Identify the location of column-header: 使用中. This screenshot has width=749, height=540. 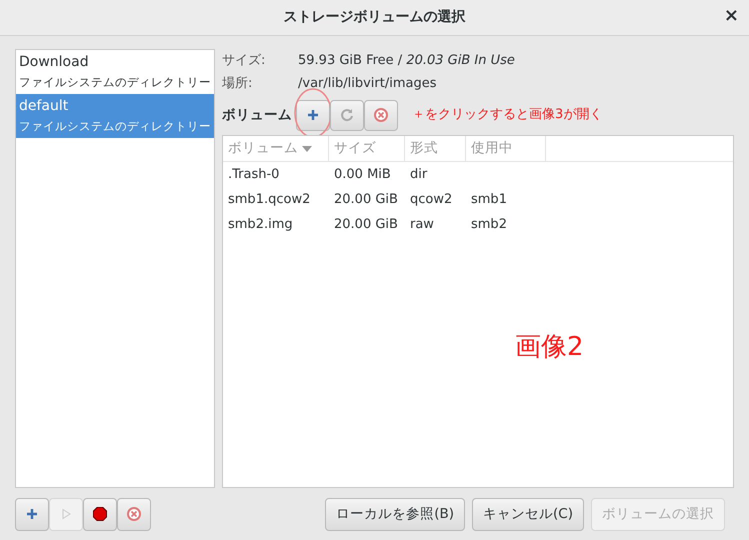
(506, 148).